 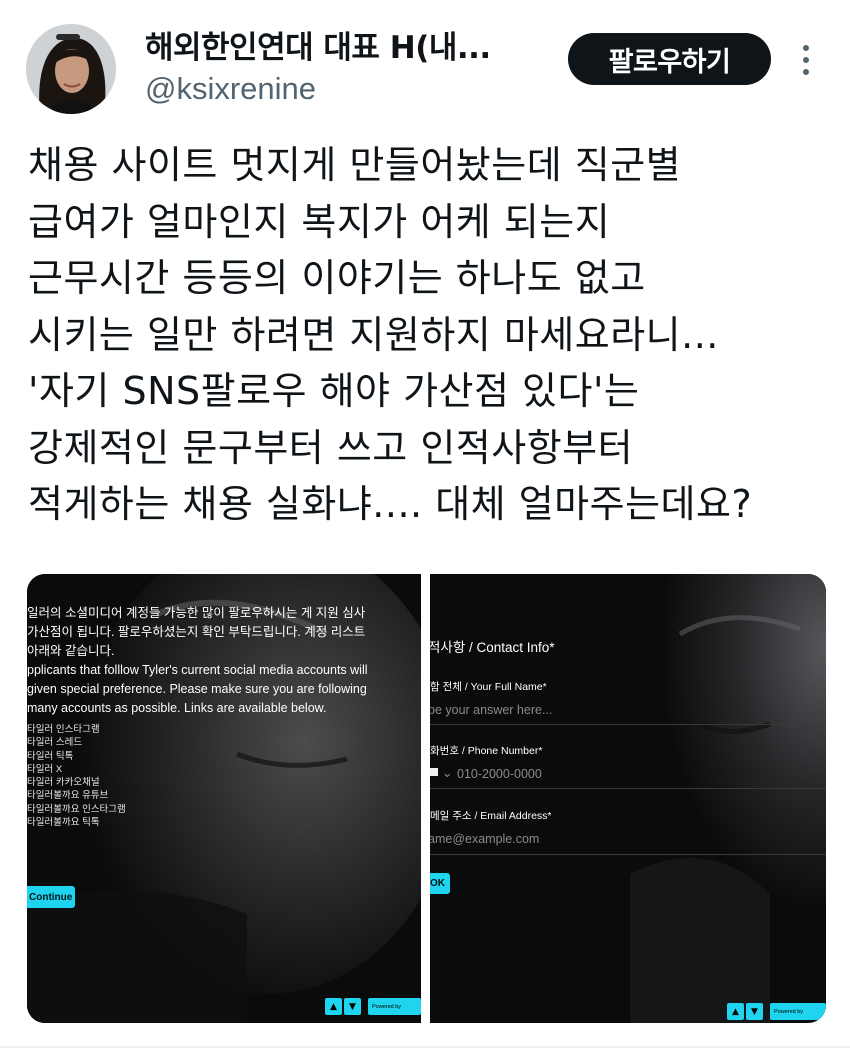 I want to click on social-link: 타일러 인스타그램, so click(x=76, y=729).